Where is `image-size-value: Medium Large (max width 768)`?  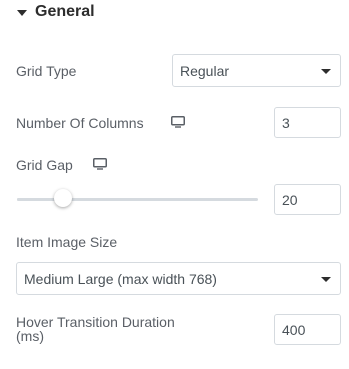
image-size-value: Medium Large (max width 768) is located at coordinates (120, 278).